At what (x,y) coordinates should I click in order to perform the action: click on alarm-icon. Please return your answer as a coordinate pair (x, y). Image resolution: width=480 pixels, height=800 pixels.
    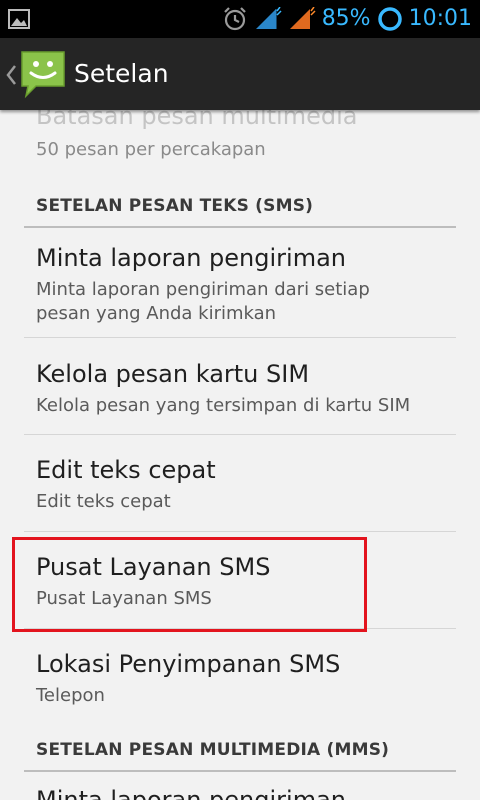
    Looking at the image, I should click on (234, 19).